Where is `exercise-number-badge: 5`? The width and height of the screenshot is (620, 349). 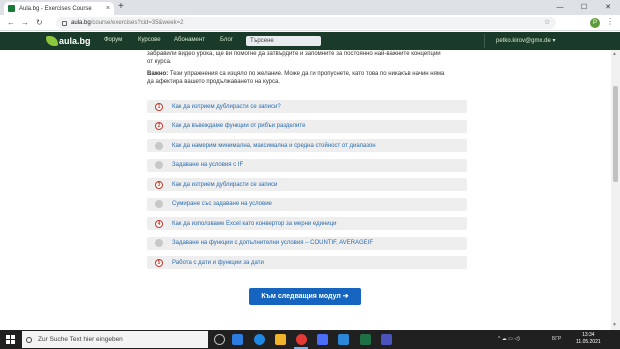
exercise-number-badge: 5 is located at coordinates (159, 262).